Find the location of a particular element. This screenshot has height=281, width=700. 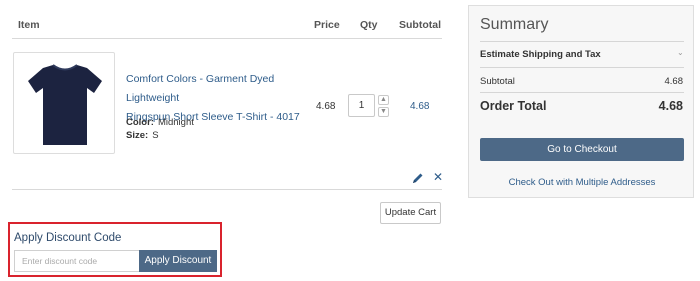

summary-title: Summary is located at coordinates (514, 24).